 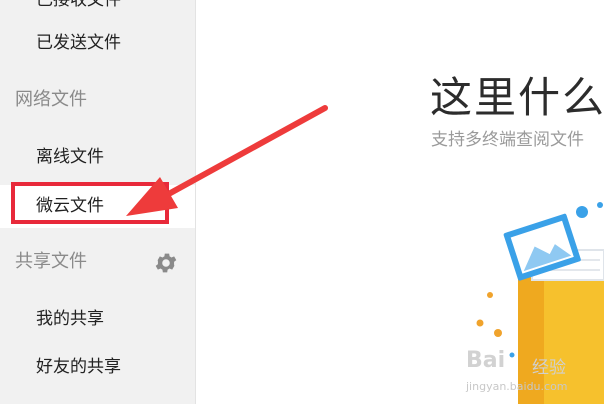 I want to click on watermark-url: jingyan.baidu.com, so click(x=517, y=386).